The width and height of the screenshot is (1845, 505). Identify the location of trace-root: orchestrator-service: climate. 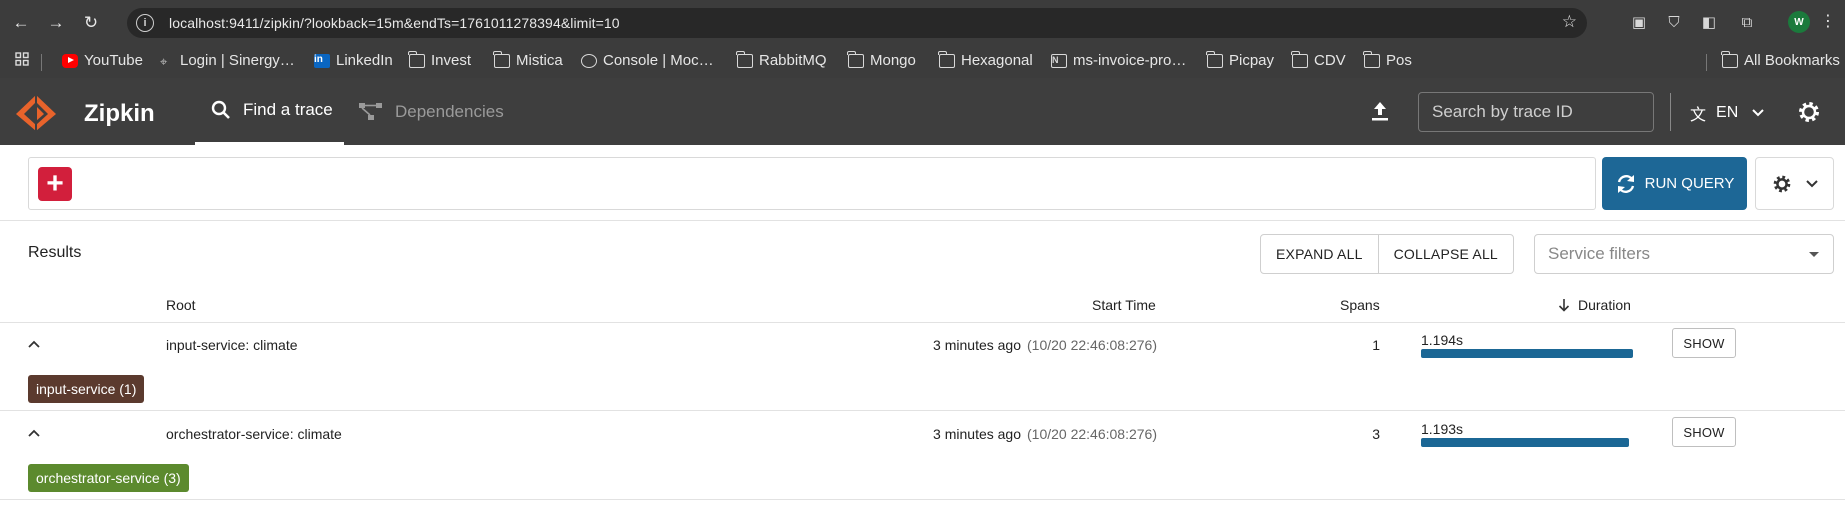
(254, 434).